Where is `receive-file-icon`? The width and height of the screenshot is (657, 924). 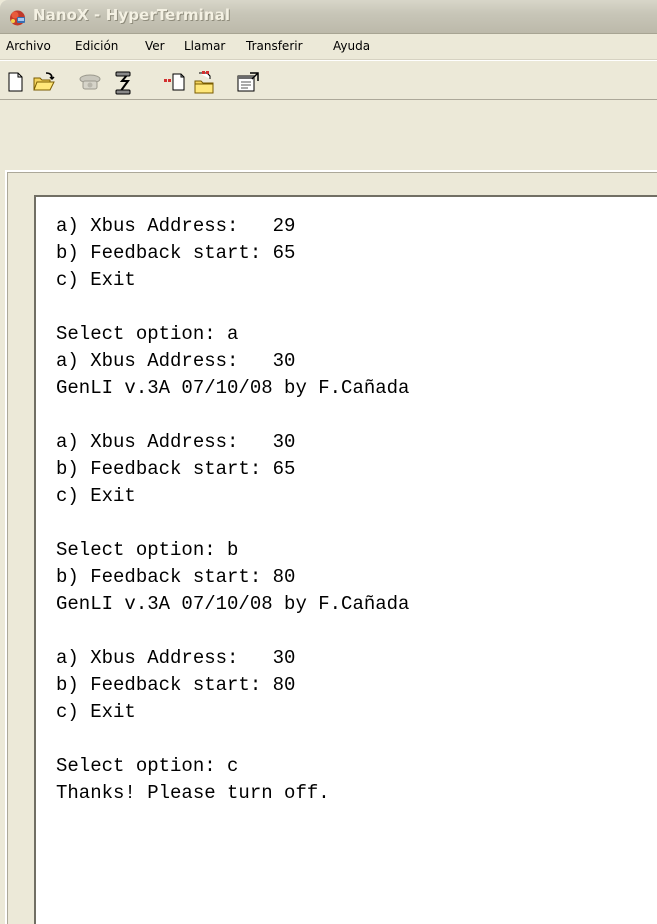
receive-file-icon is located at coordinates (204, 82).